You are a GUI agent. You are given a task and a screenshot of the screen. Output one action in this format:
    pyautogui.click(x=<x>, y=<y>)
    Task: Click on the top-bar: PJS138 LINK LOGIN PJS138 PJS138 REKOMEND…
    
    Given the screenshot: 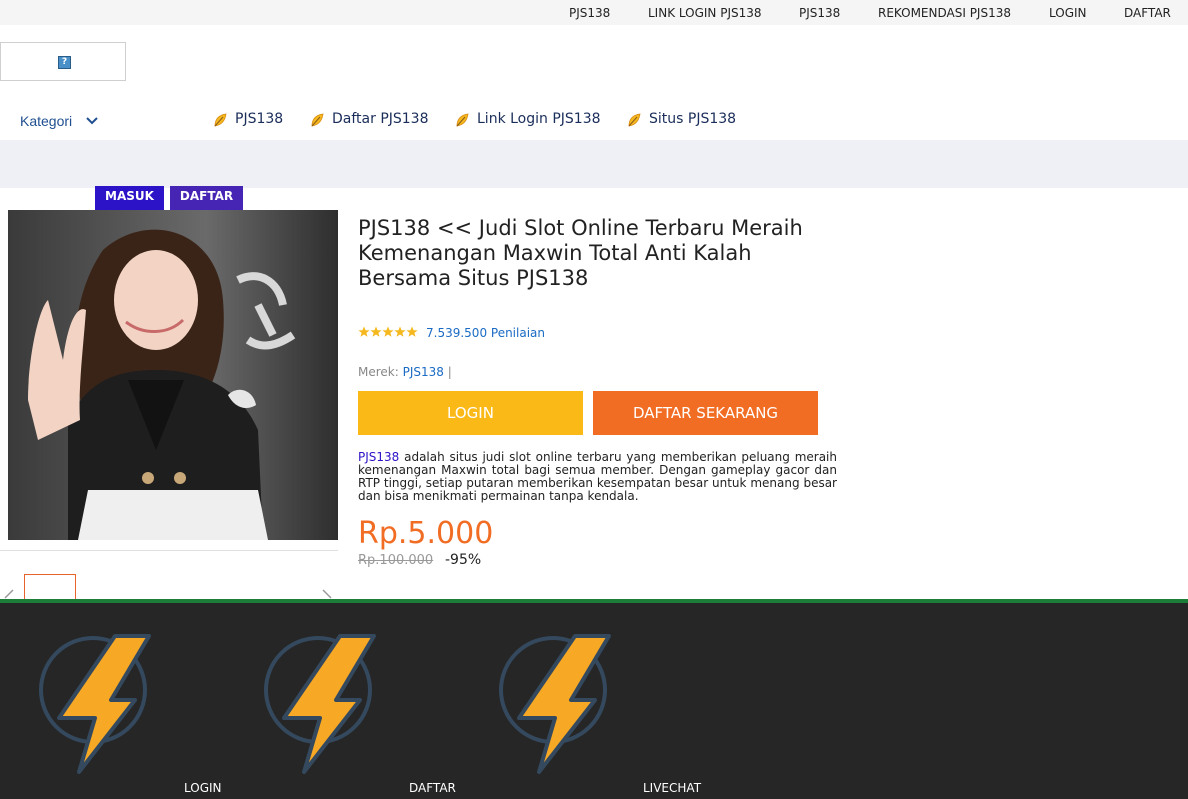 What is the action you would take?
    pyautogui.click(x=594, y=12)
    